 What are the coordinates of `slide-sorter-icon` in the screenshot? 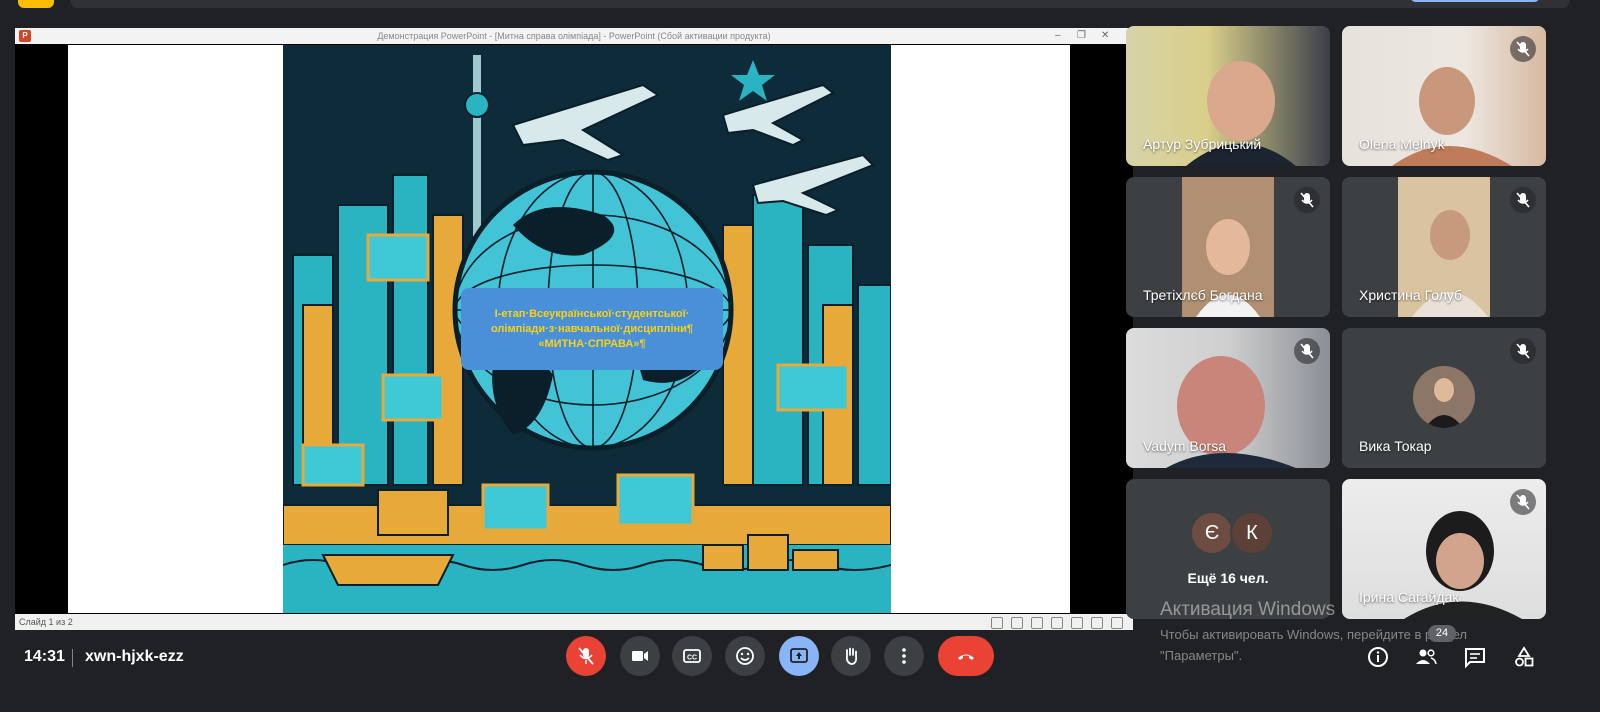 It's located at (1077, 623).